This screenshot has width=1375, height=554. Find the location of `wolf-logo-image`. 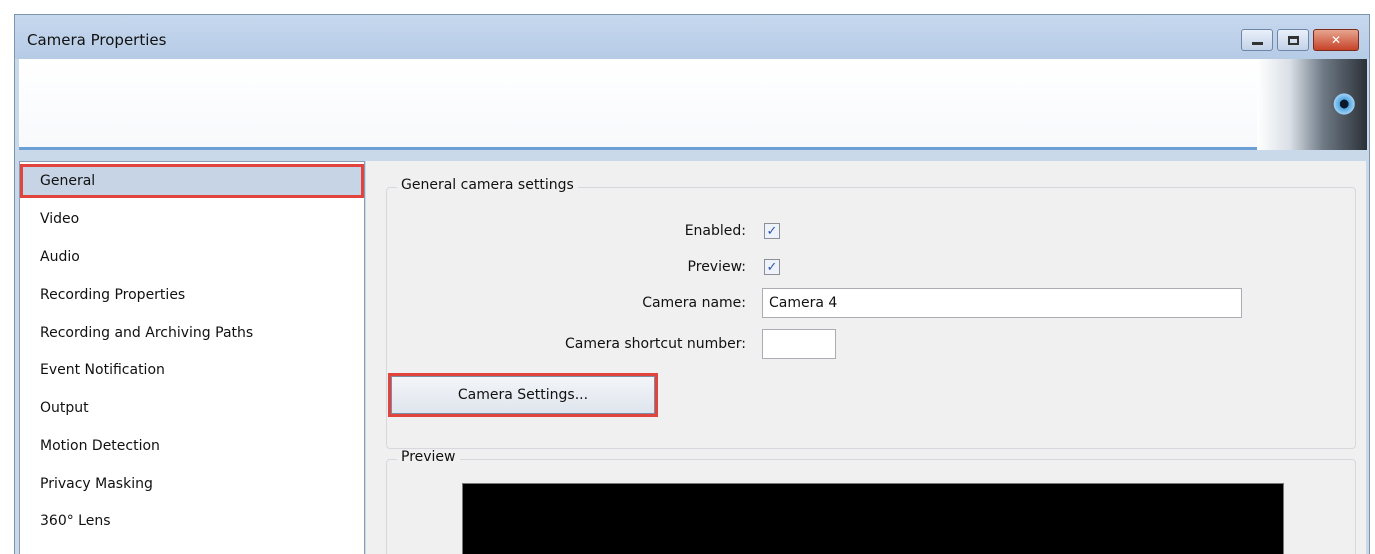

wolf-logo-image is located at coordinates (1312, 104).